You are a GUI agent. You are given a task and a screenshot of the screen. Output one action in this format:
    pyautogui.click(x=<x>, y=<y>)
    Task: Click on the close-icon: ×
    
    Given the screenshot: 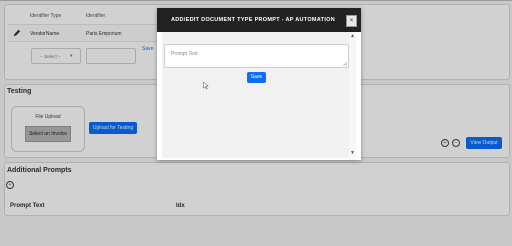 What is the action you would take?
    pyautogui.click(x=351, y=21)
    